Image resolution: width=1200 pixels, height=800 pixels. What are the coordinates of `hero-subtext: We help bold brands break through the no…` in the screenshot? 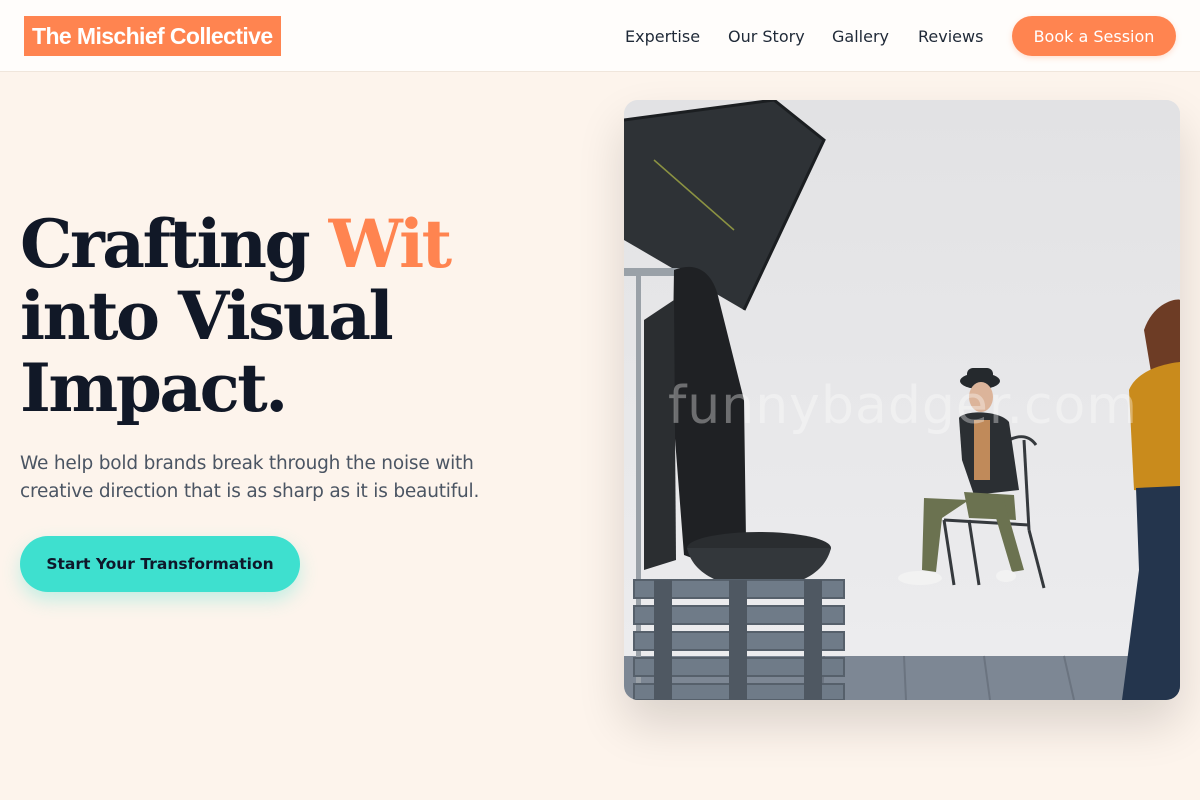 It's located at (250, 477).